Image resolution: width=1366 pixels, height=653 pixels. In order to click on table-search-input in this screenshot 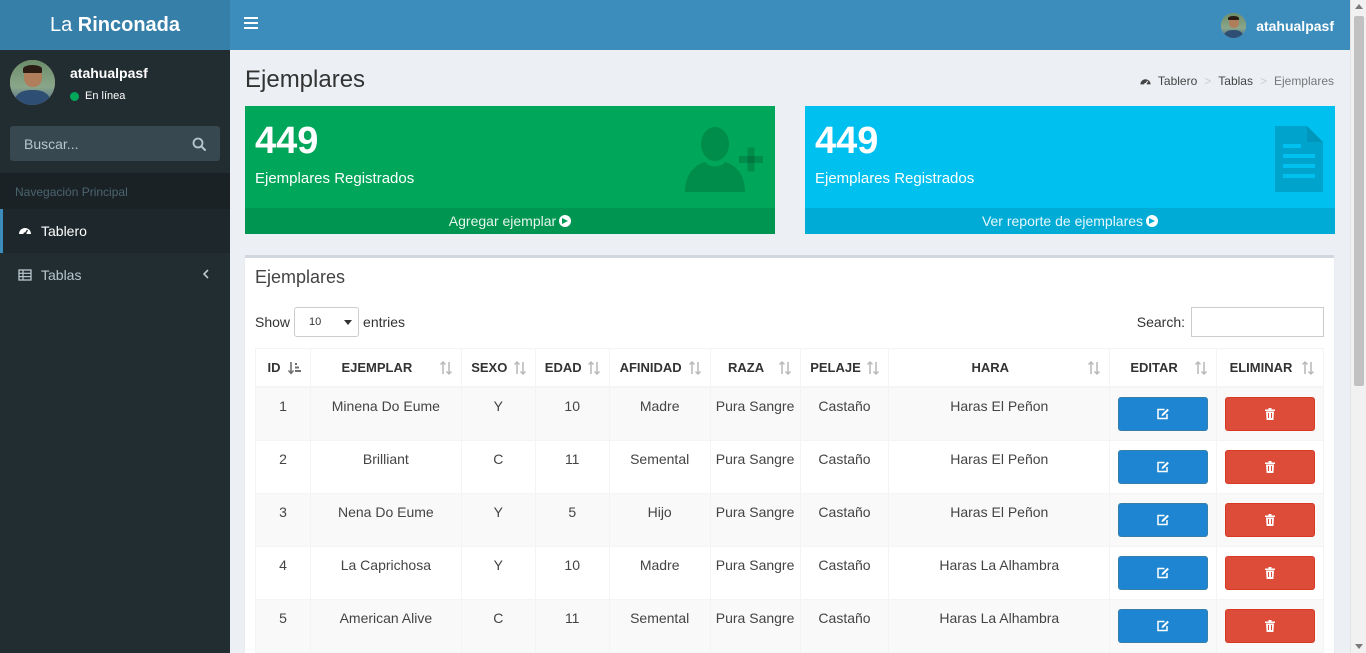, I will do `click(1257, 322)`.